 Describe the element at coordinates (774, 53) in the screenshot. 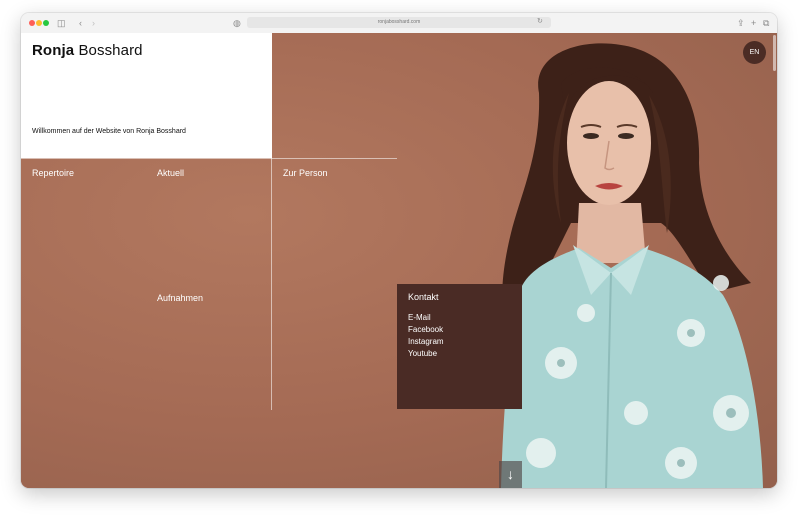

I see `page-scrollbar` at that location.